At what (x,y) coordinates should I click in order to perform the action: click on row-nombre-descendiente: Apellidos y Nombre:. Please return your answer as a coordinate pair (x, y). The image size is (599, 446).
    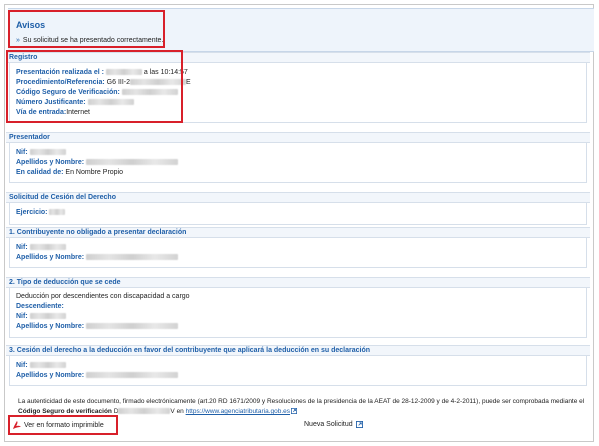
    Looking at the image, I should click on (298, 327).